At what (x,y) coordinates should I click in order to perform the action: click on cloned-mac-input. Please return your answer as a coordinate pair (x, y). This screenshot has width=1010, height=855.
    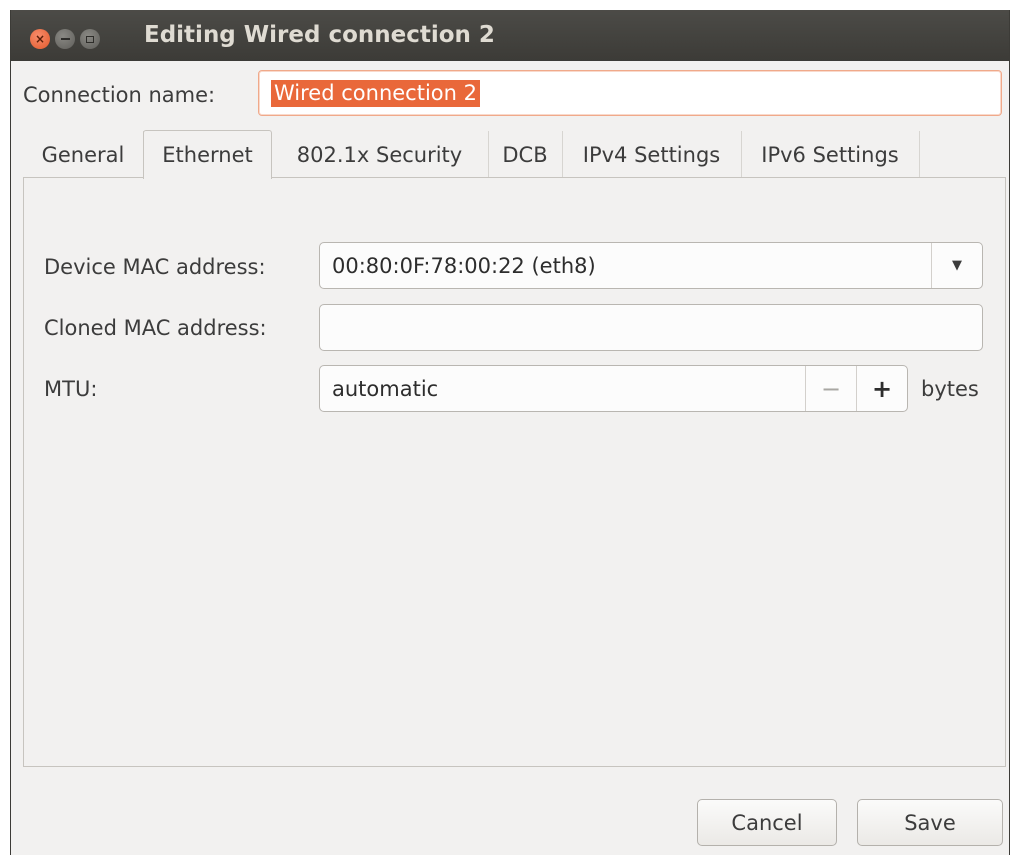
    Looking at the image, I should click on (651, 327).